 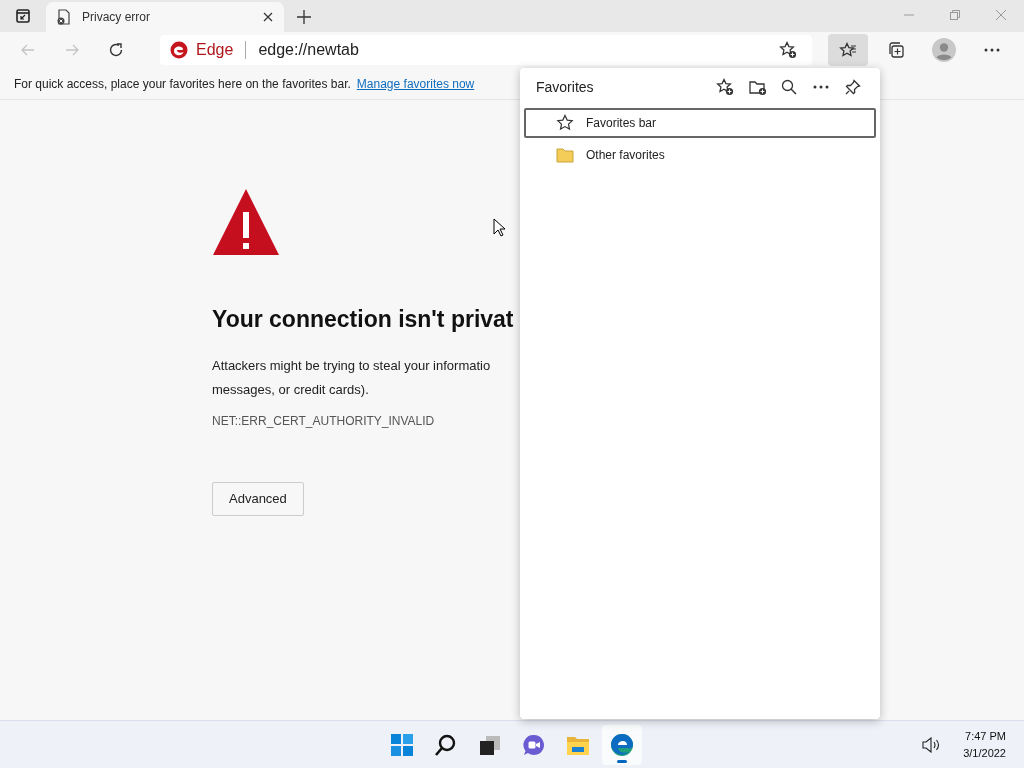 What do you see at coordinates (955, 15) in the screenshot?
I see `restore-icon` at bounding box center [955, 15].